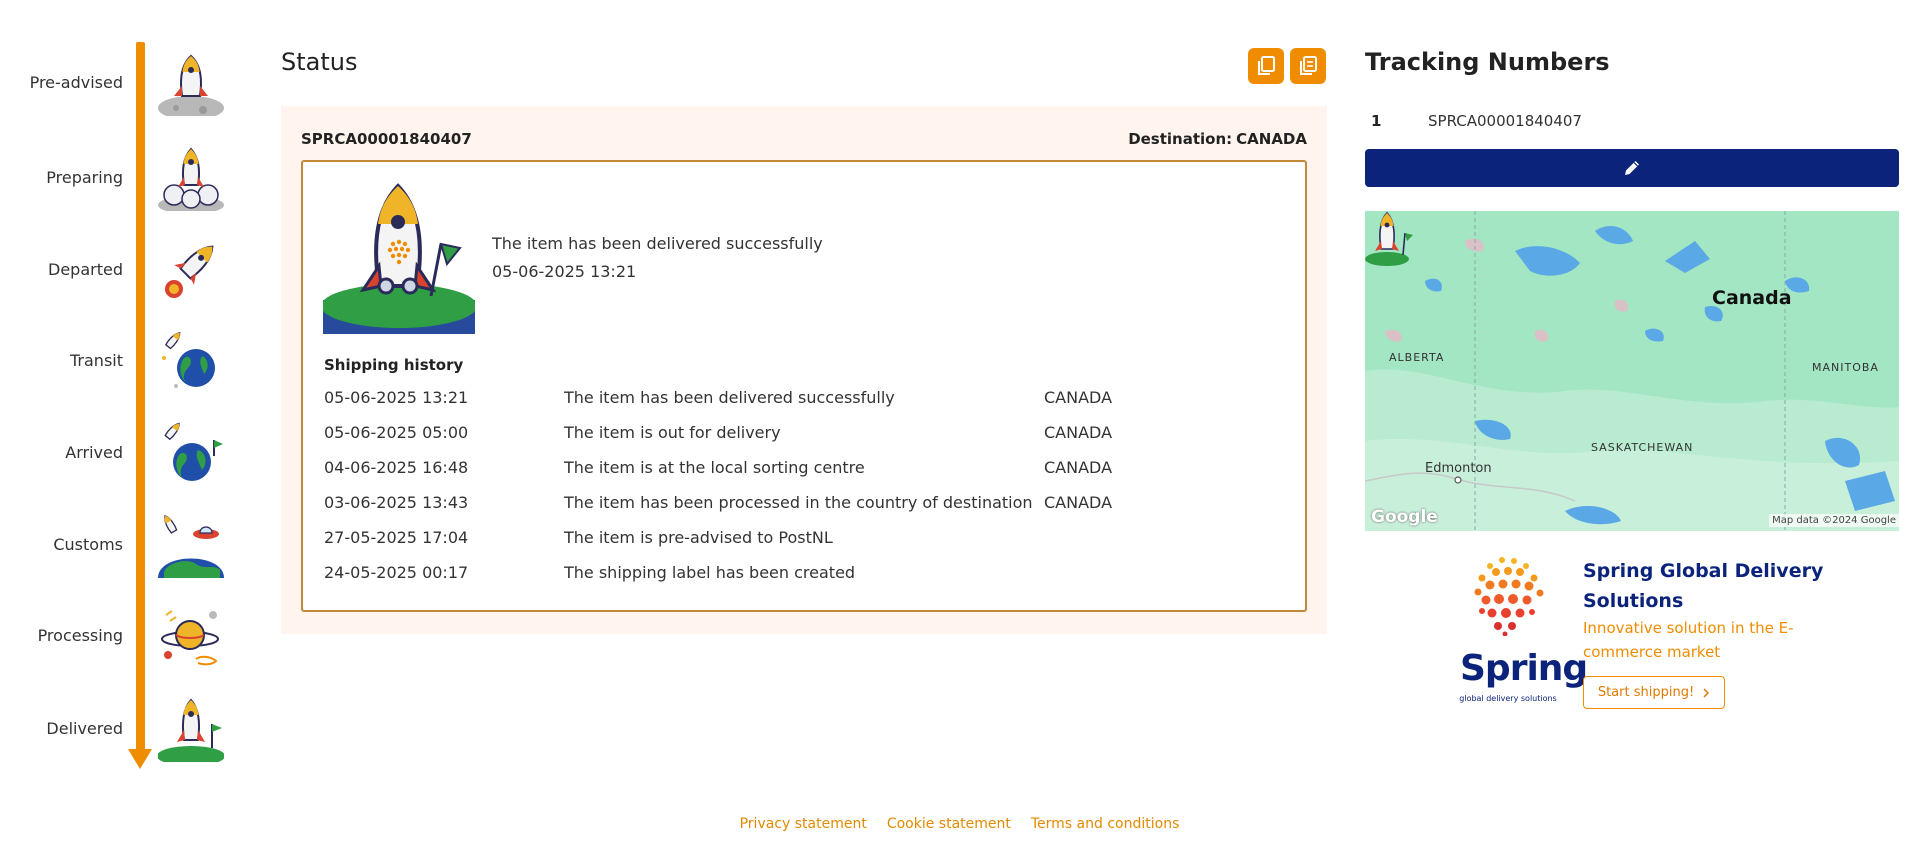  I want to click on timeline-step-departed: Departed, so click(115, 270).